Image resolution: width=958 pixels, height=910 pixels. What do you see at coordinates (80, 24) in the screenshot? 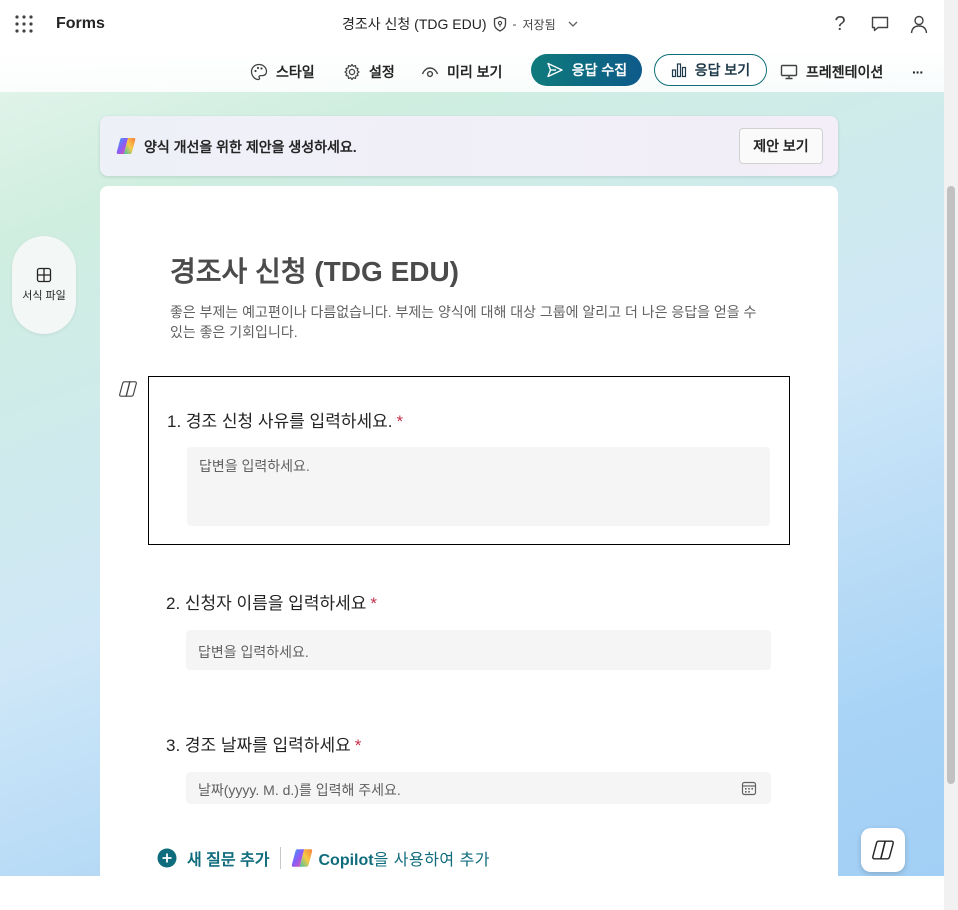
I see `app-name: Forms` at bounding box center [80, 24].